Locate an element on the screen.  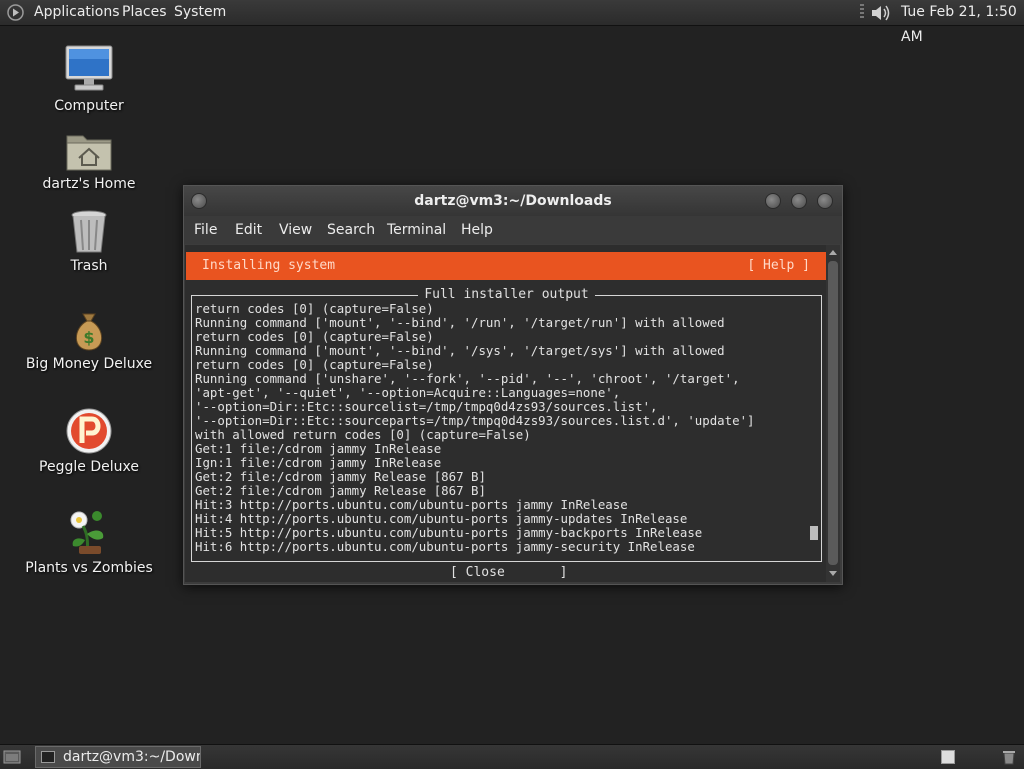
terminal-scrollbar is located at coordinates (833, 413).